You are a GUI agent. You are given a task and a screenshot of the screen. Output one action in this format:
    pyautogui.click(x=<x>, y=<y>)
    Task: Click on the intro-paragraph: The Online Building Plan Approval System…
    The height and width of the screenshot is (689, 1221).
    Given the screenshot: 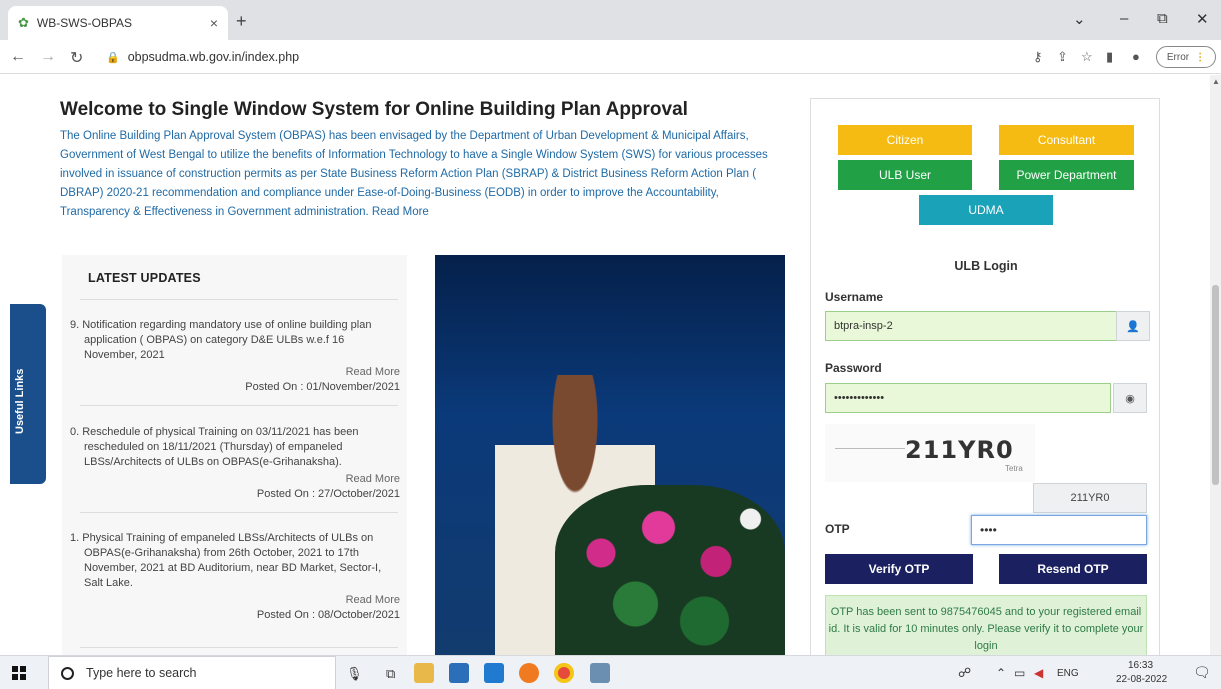 What is the action you would take?
    pyautogui.click(x=414, y=174)
    